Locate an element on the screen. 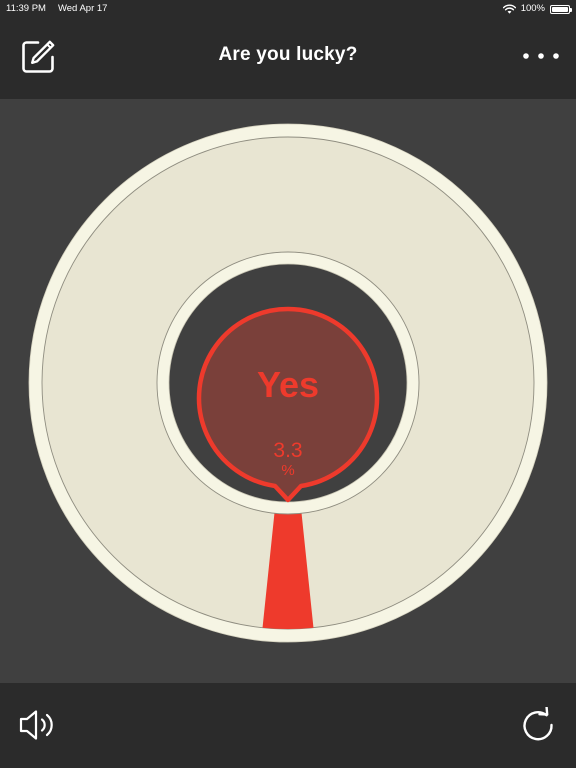 This screenshot has height=768, width=576. speaker-icon is located at coordinates (36, 725).